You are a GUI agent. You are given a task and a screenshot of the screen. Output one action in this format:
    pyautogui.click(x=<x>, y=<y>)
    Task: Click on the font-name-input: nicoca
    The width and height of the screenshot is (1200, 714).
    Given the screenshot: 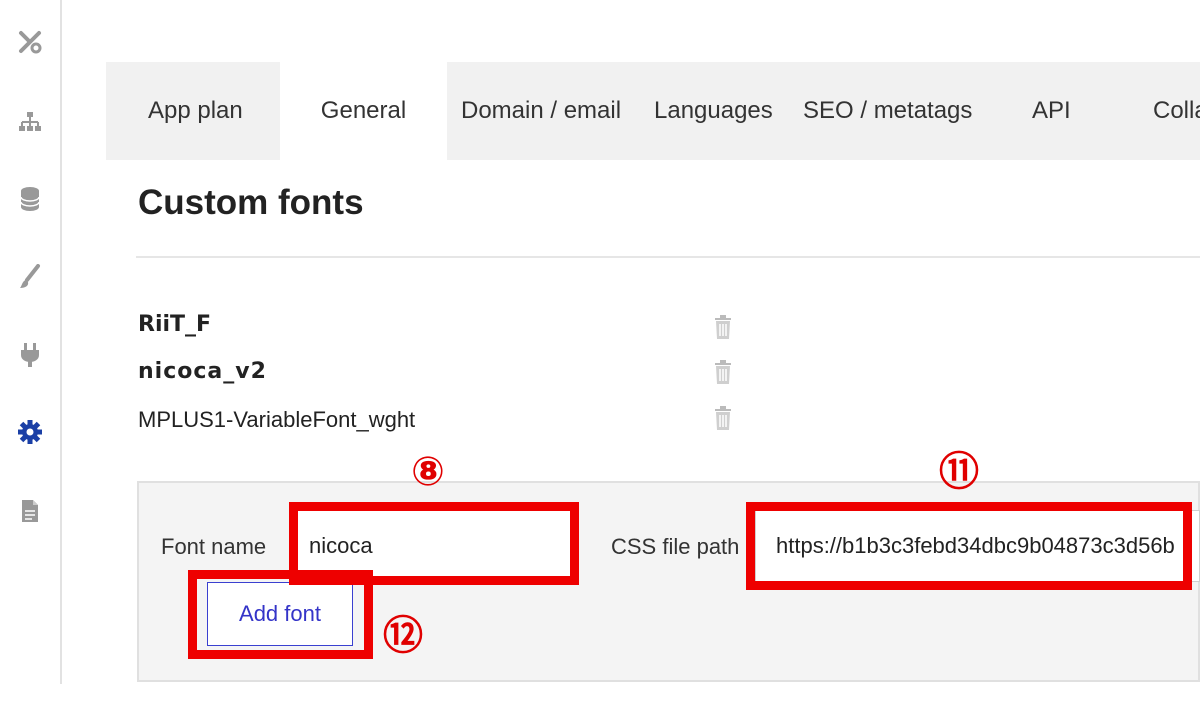 What is the action you would take?
    pyautogui.click(x=434, y=546)
    